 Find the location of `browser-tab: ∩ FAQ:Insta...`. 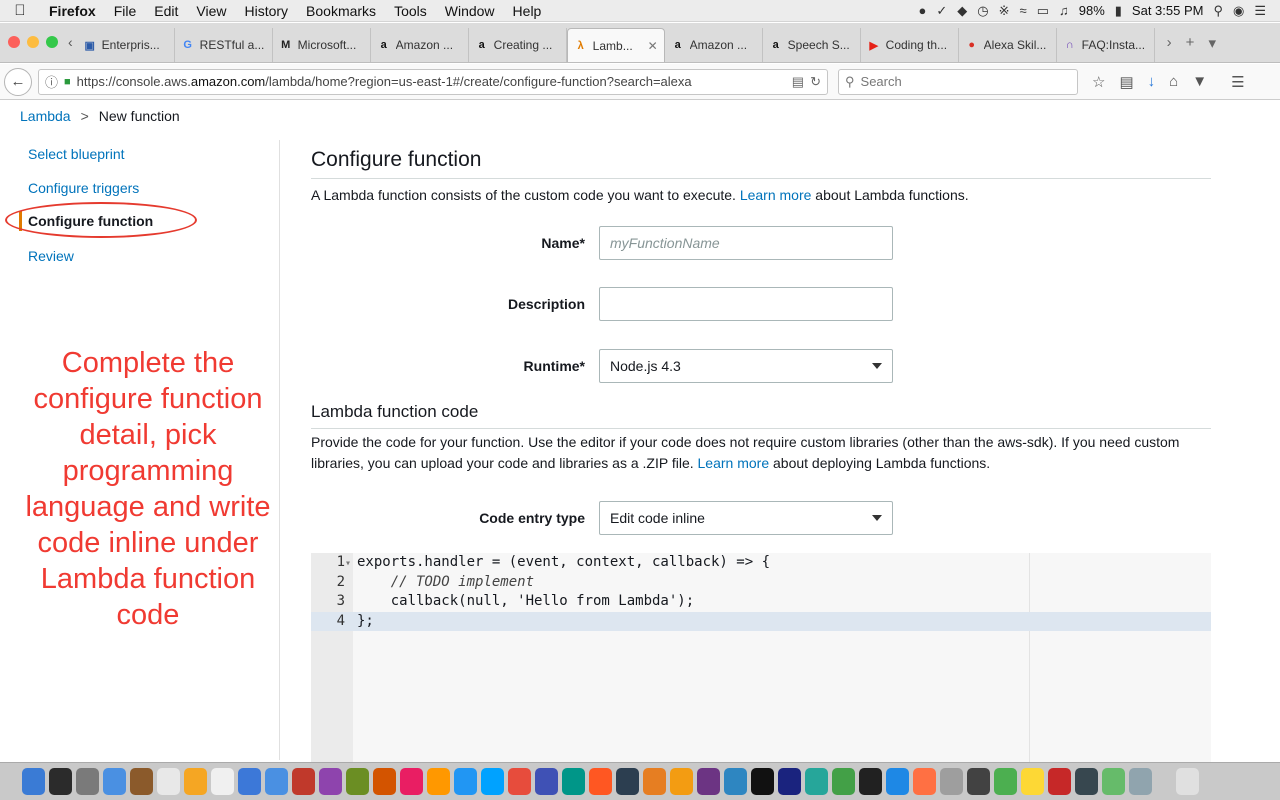

browser-tab: ∩ FAQ:Insta... is located at coordinates (1106, 45).